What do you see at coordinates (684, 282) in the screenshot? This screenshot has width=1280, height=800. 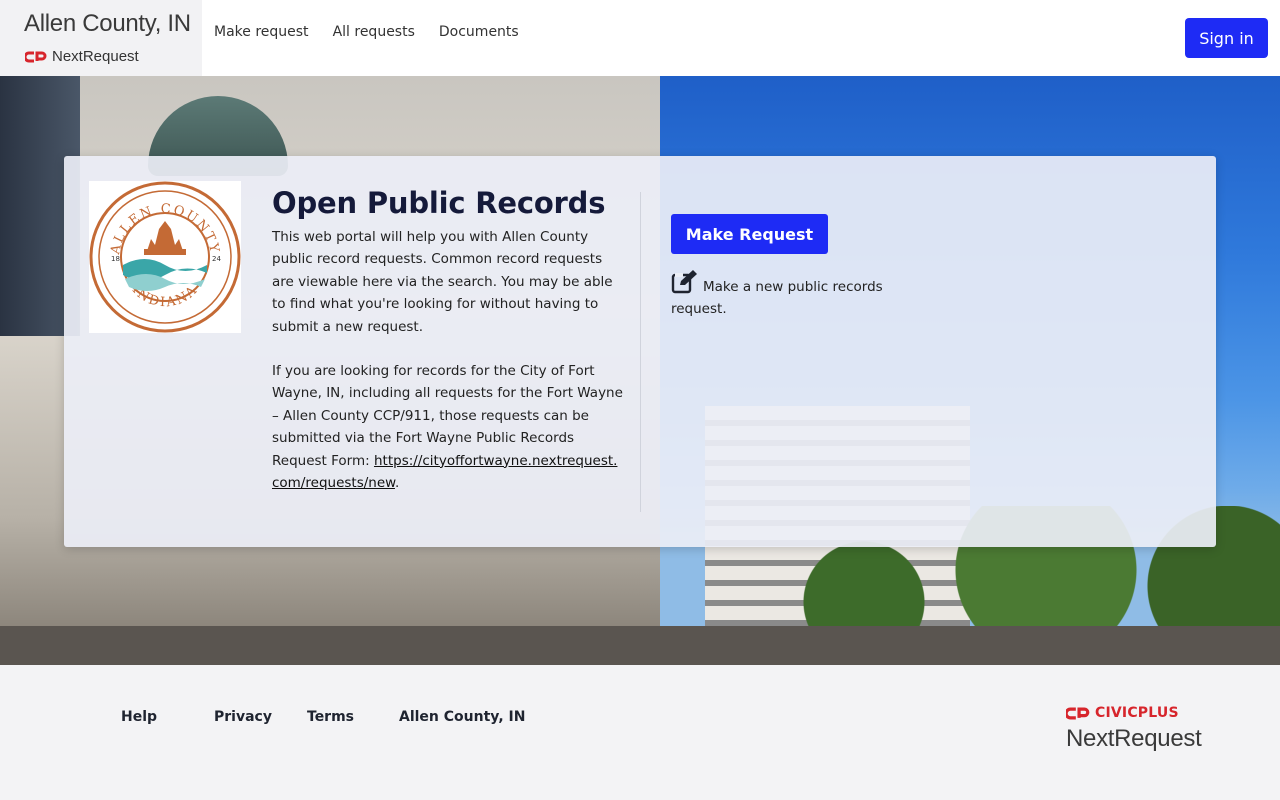 I see `edit-icon` at bounding box center [684, 282].